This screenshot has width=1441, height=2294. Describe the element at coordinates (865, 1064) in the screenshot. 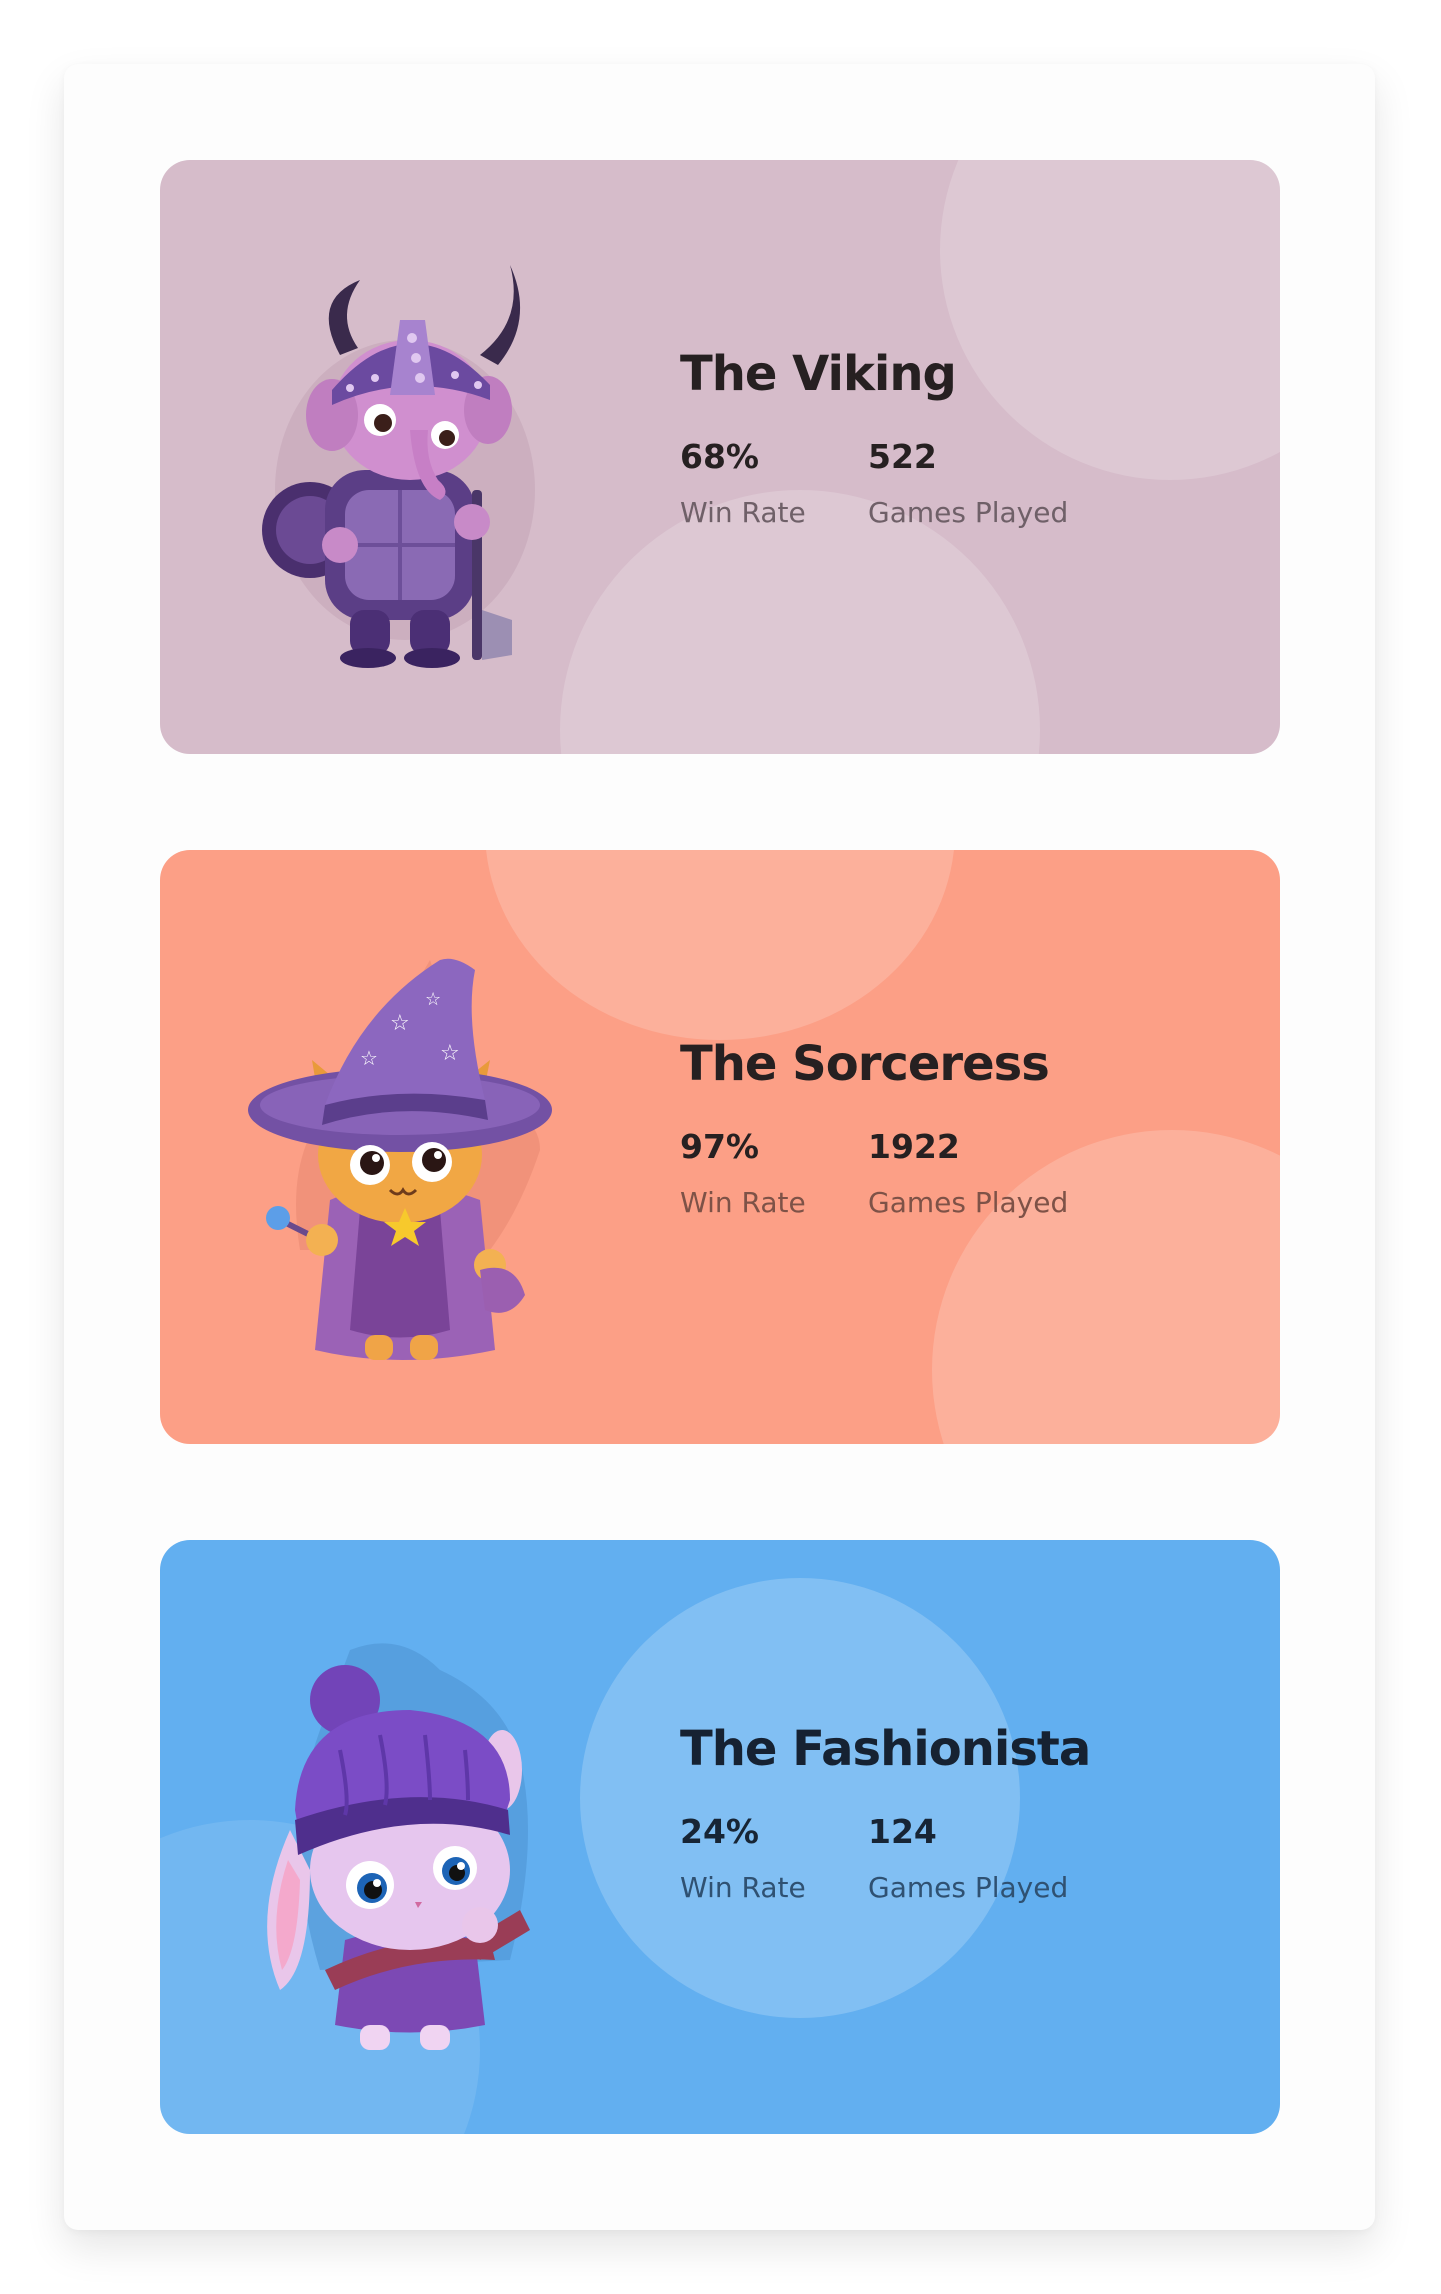

I see `character-title: The Sorceress` at that location.